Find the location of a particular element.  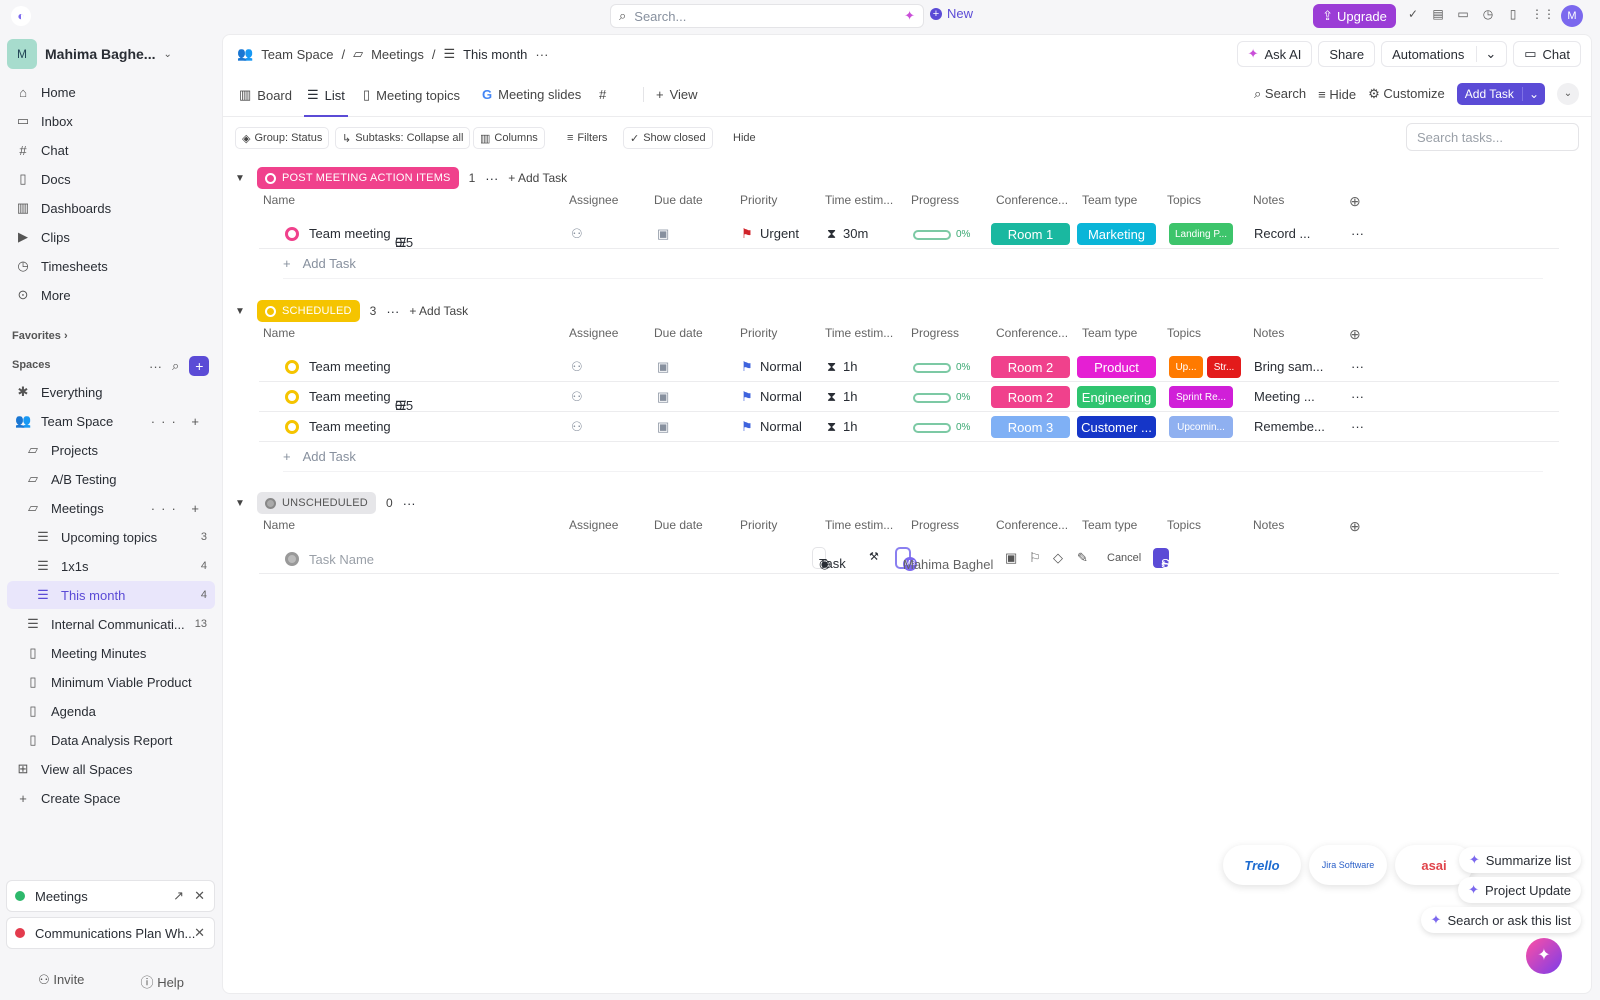

sidebar-item-timesheets: ◷ Timesheets is located at coordinates (111, 266).